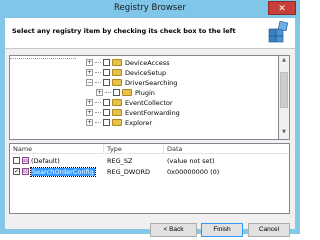 Image resolution: width=320 pixels, height=240 pixels. What do you see at coordinates (117, 82) in the screenshot?
I see `folder-open-icon` at bounding box center [117, 82].